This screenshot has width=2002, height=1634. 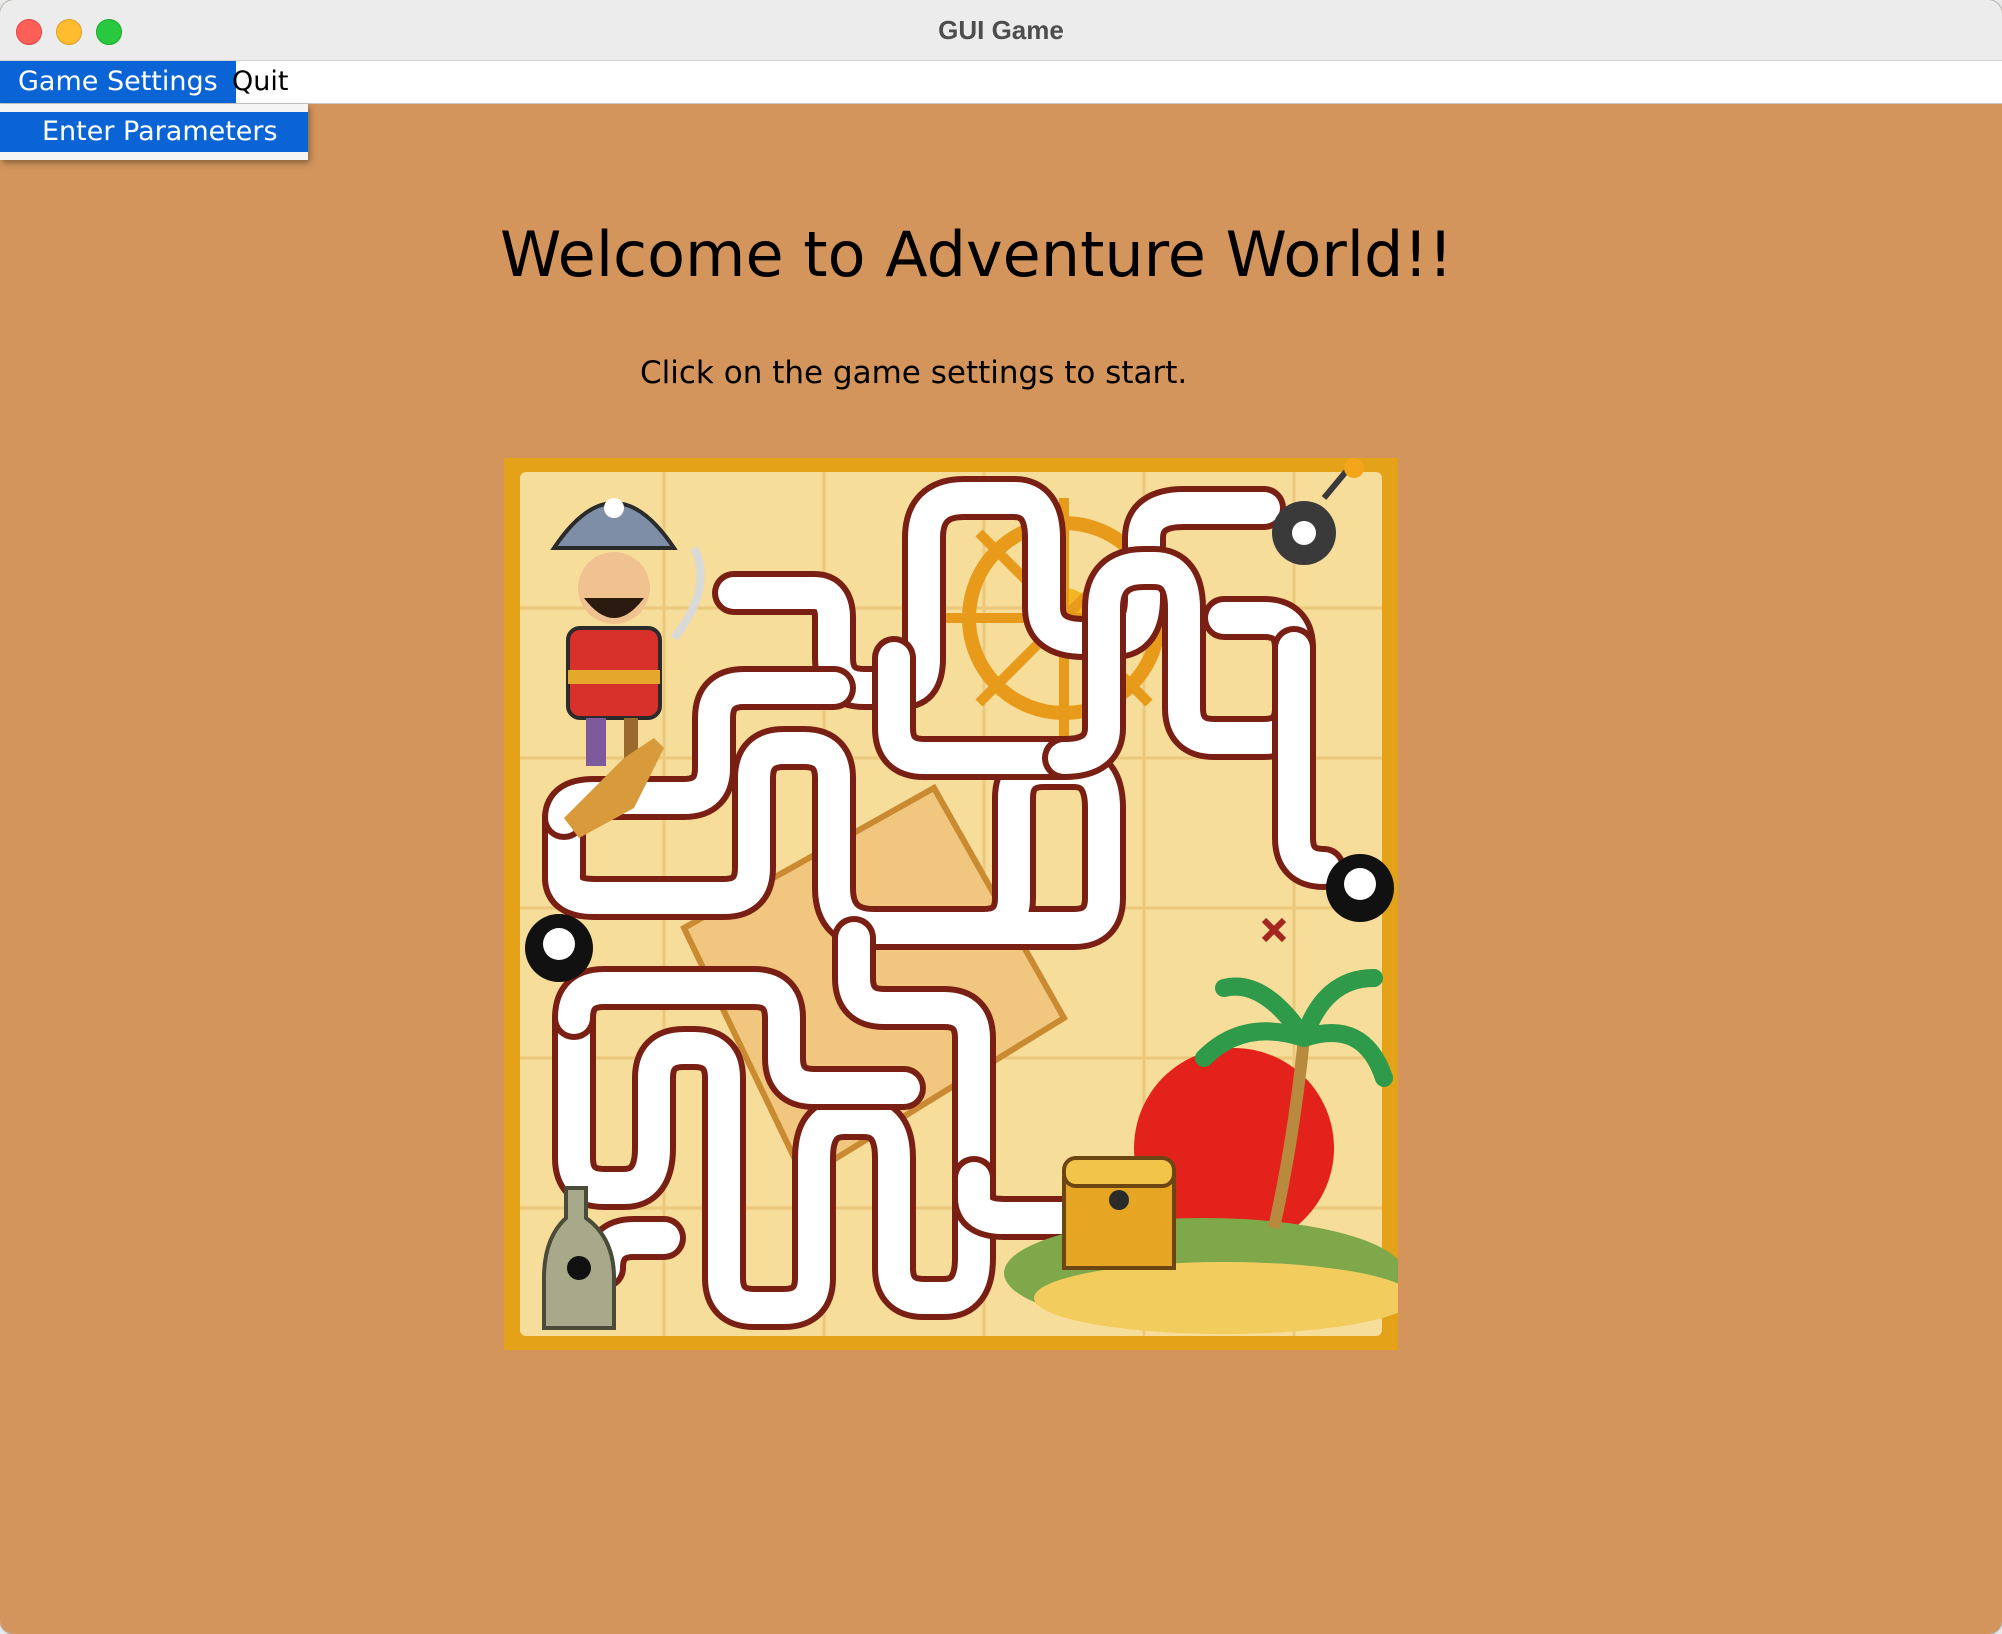 I want to click on menu-game-settings: Game Settings, so click(x=118, y=82).